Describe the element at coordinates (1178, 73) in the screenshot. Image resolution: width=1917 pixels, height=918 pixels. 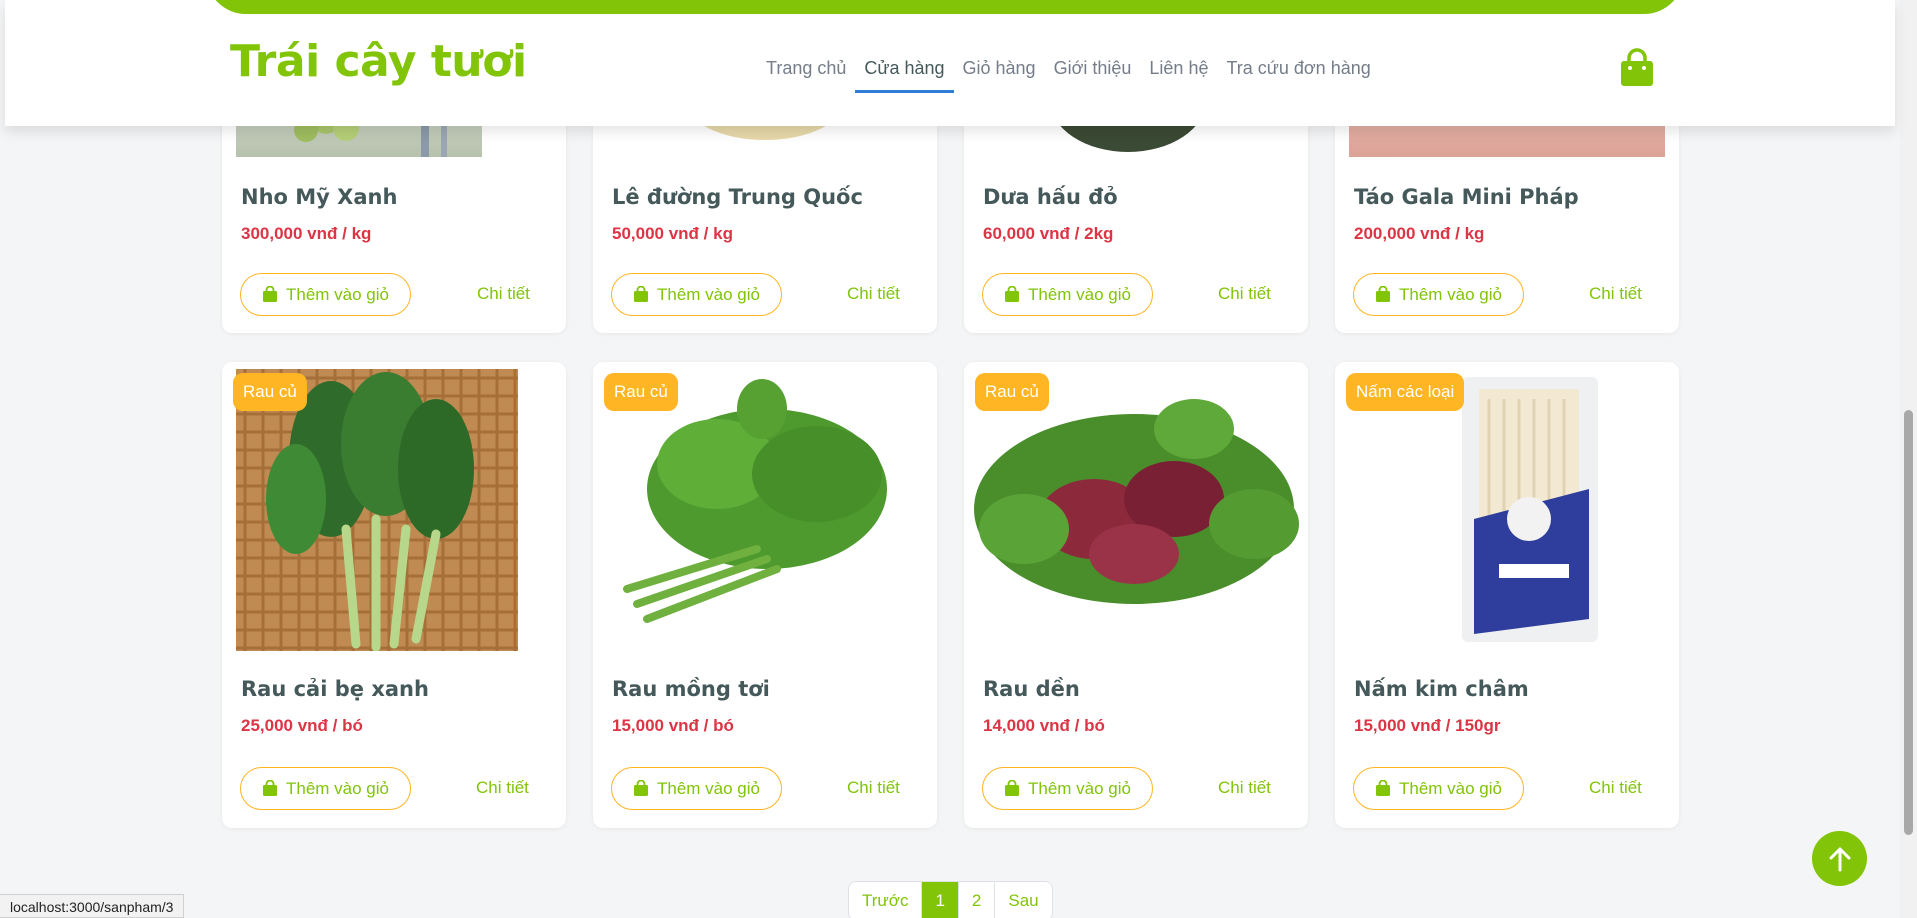
I see `nav-contact: Liên hệ` at that location.